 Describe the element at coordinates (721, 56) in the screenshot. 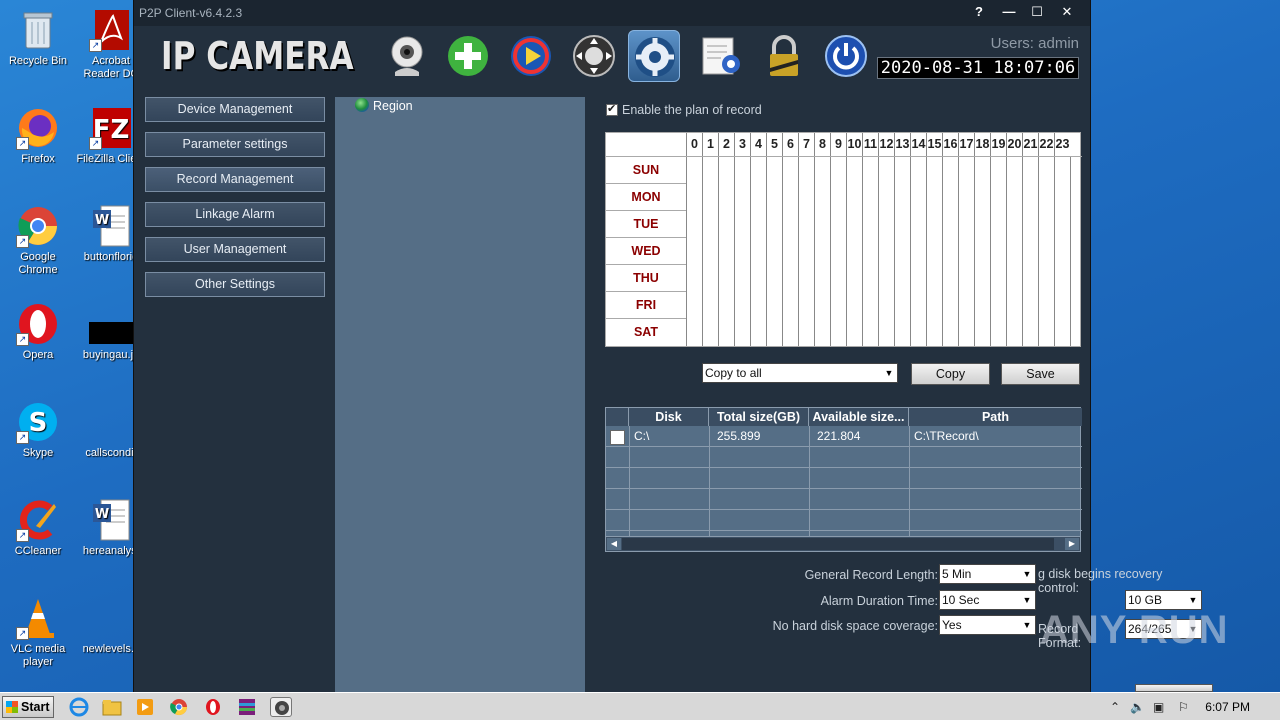

I see `log-button` at that location.